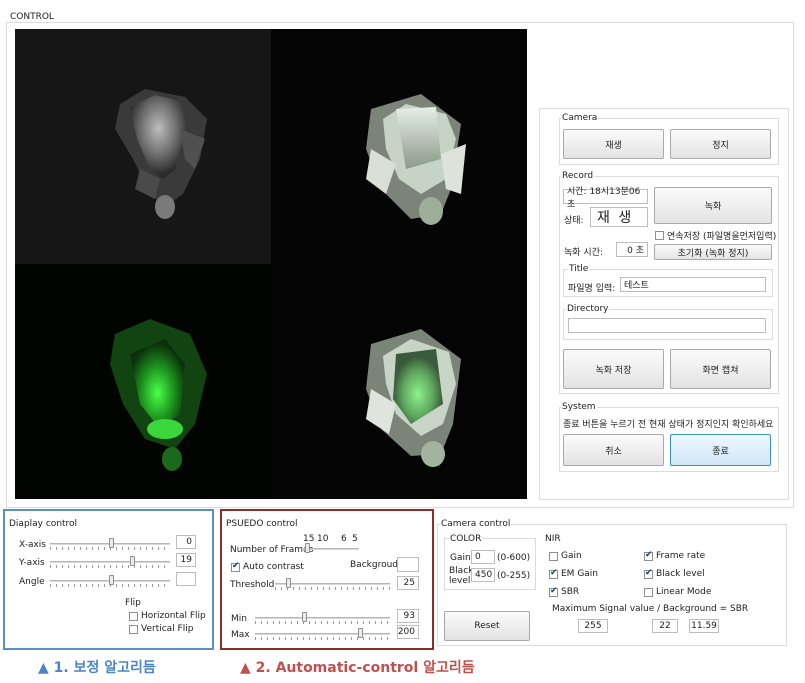  What do you see at coordinates (580, 118) in the screenshot?
I see `camera-group-label: Camera` at bounding box center [580, 118].